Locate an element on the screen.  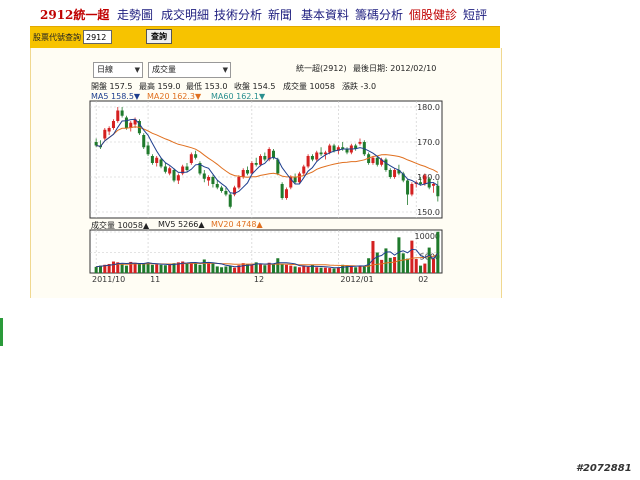
x-axis-tick: 12 is located at coordinates (259, 279).